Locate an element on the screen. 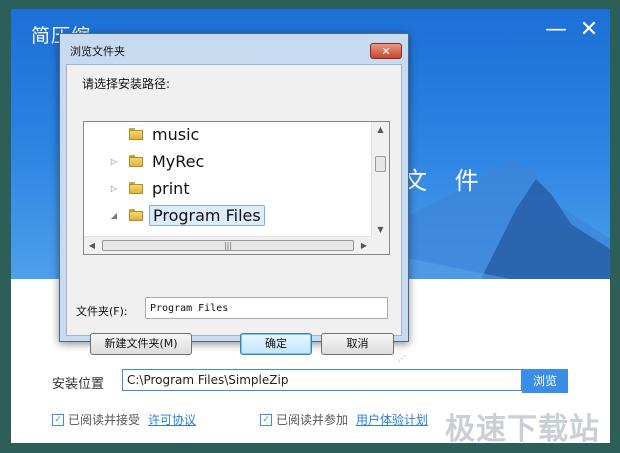 The height and width of the screenshot is (453, 620). tree-item-print: ▷ print is located at coordinates (138, 188).